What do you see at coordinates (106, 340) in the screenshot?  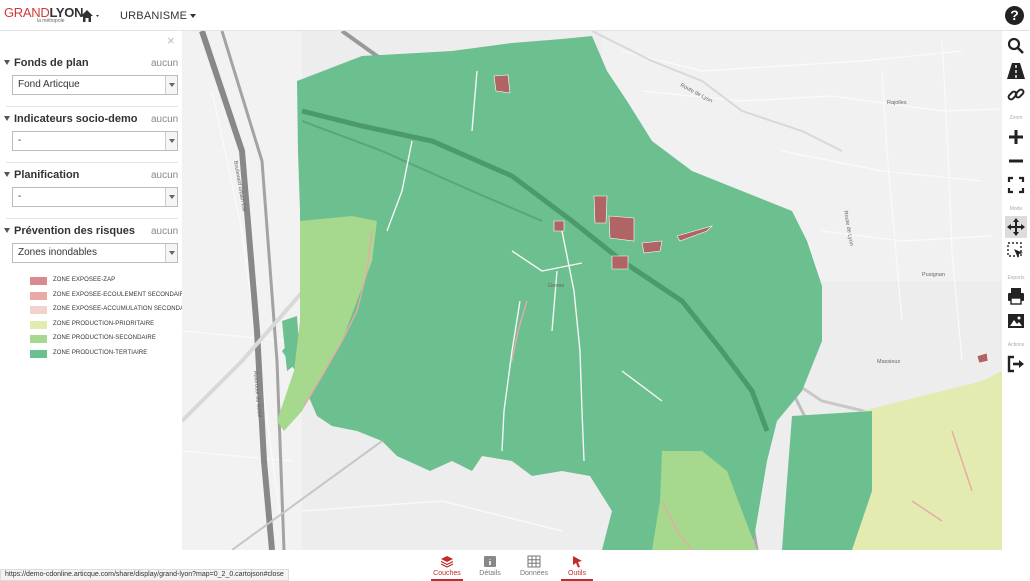 I see `legend-item: ZONE PRODUCTION-SECONDAIRE` at bounding box center [106, 340].